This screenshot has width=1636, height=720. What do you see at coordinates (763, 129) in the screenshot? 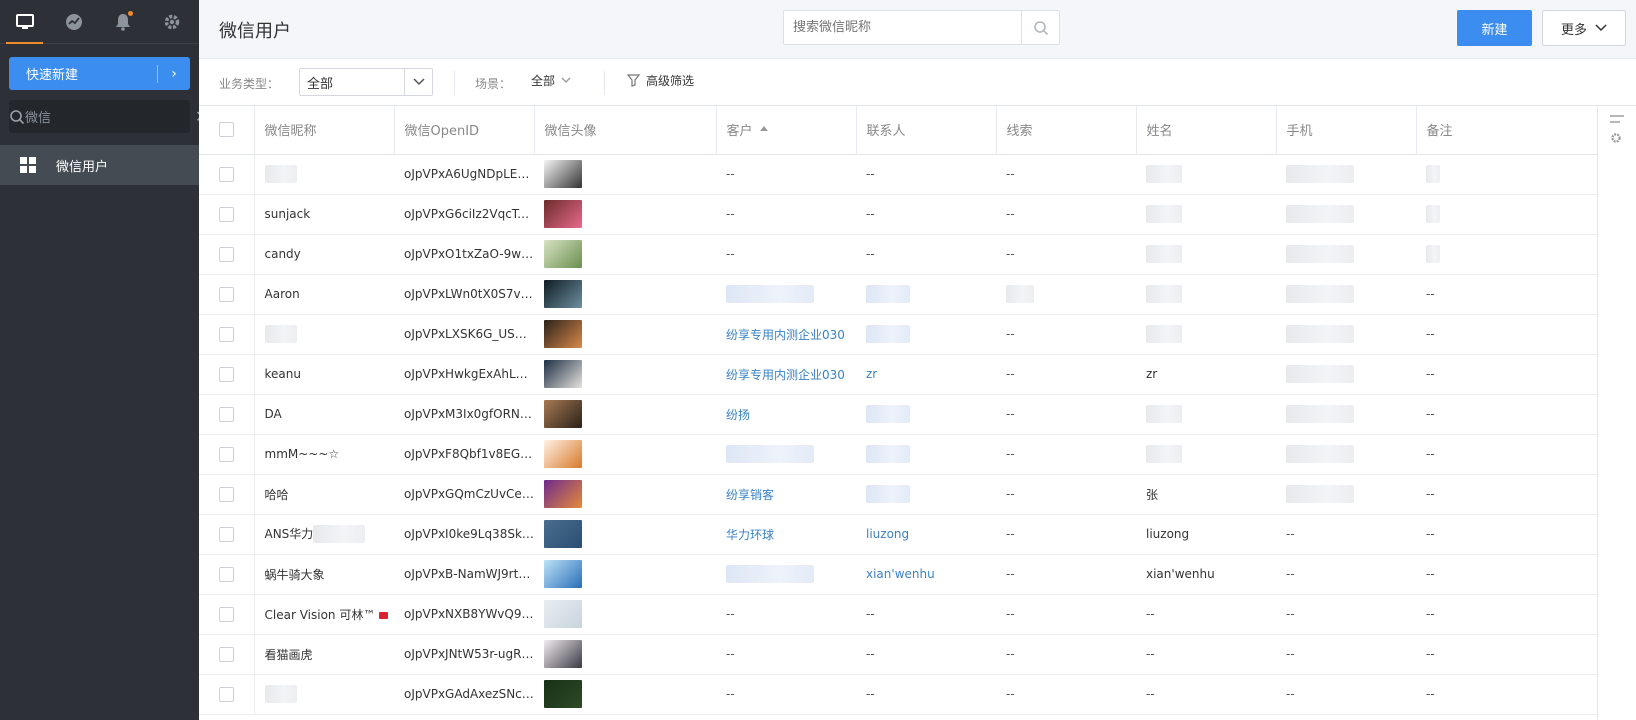
I see `sort-asc-icon` at bounding box center [763, 129].